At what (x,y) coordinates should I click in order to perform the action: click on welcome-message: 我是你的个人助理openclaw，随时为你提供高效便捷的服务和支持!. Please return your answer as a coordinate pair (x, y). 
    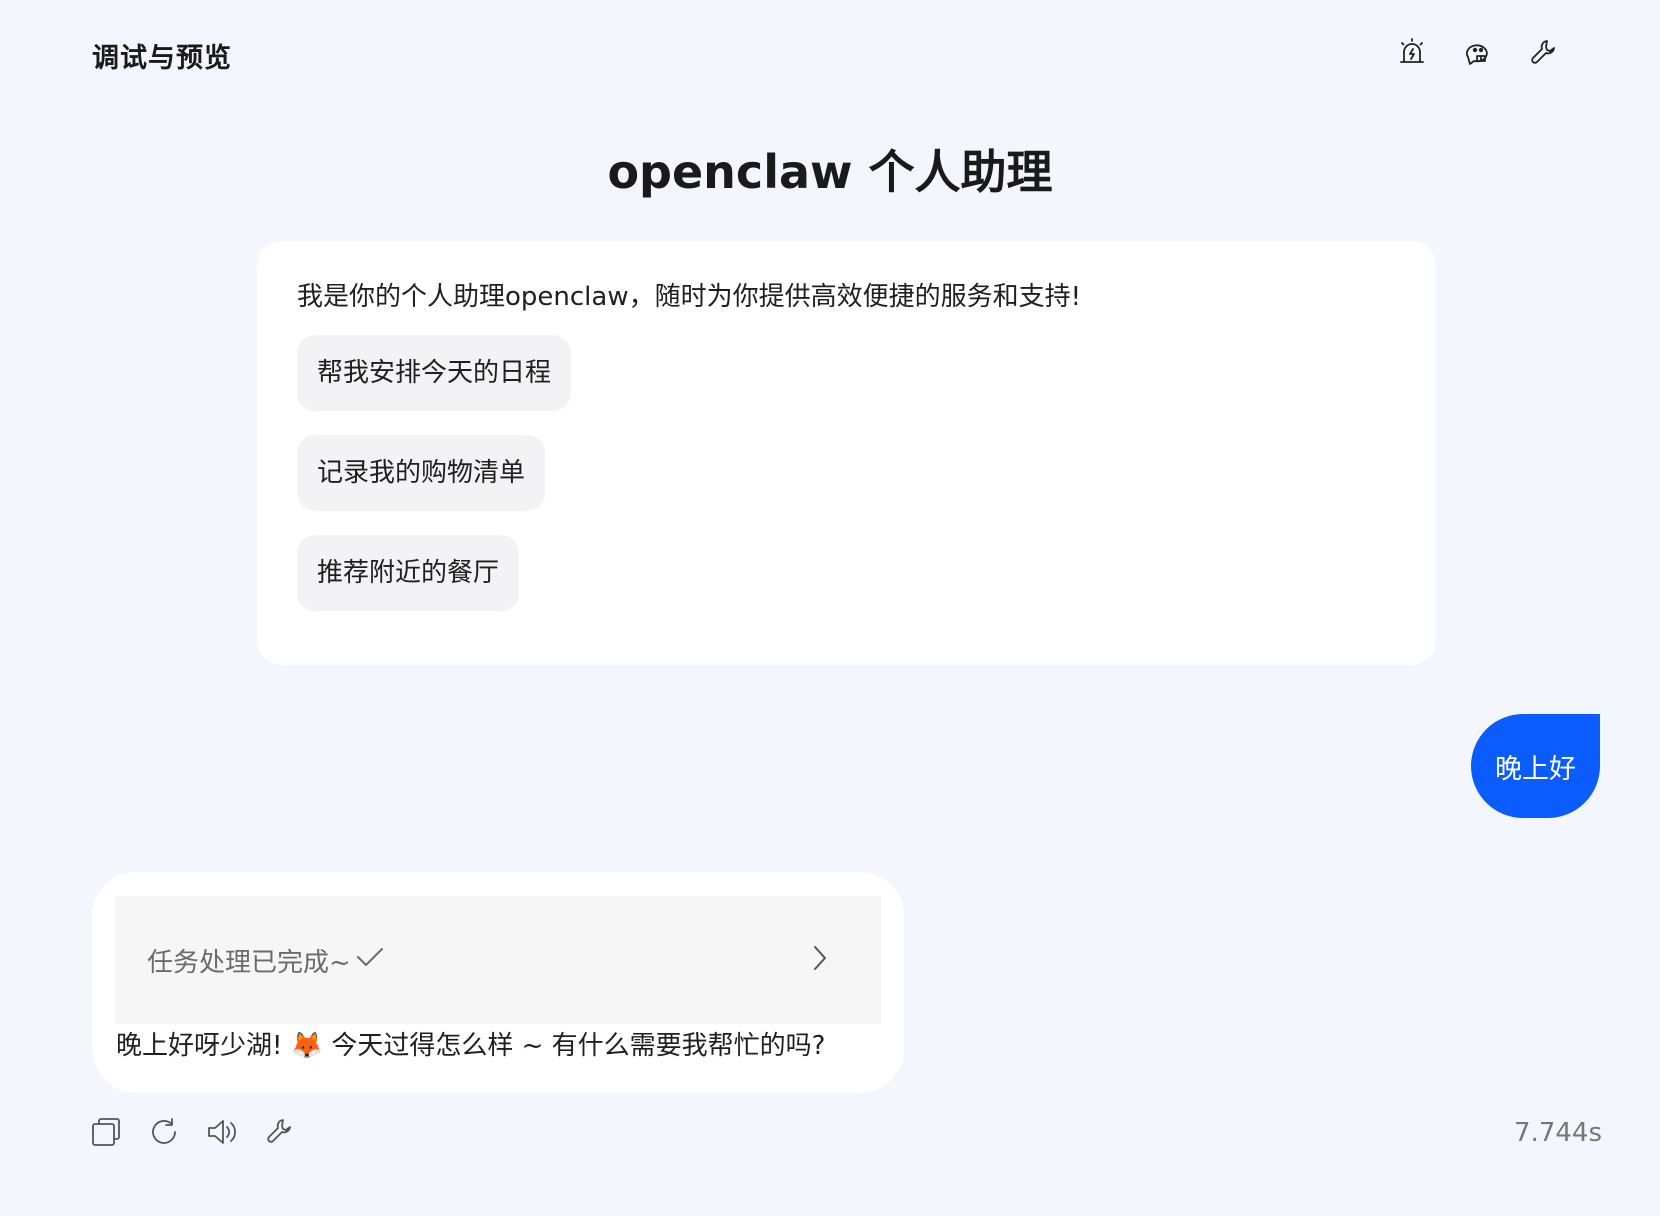
    Looking at the image, I should click on (689, 297).